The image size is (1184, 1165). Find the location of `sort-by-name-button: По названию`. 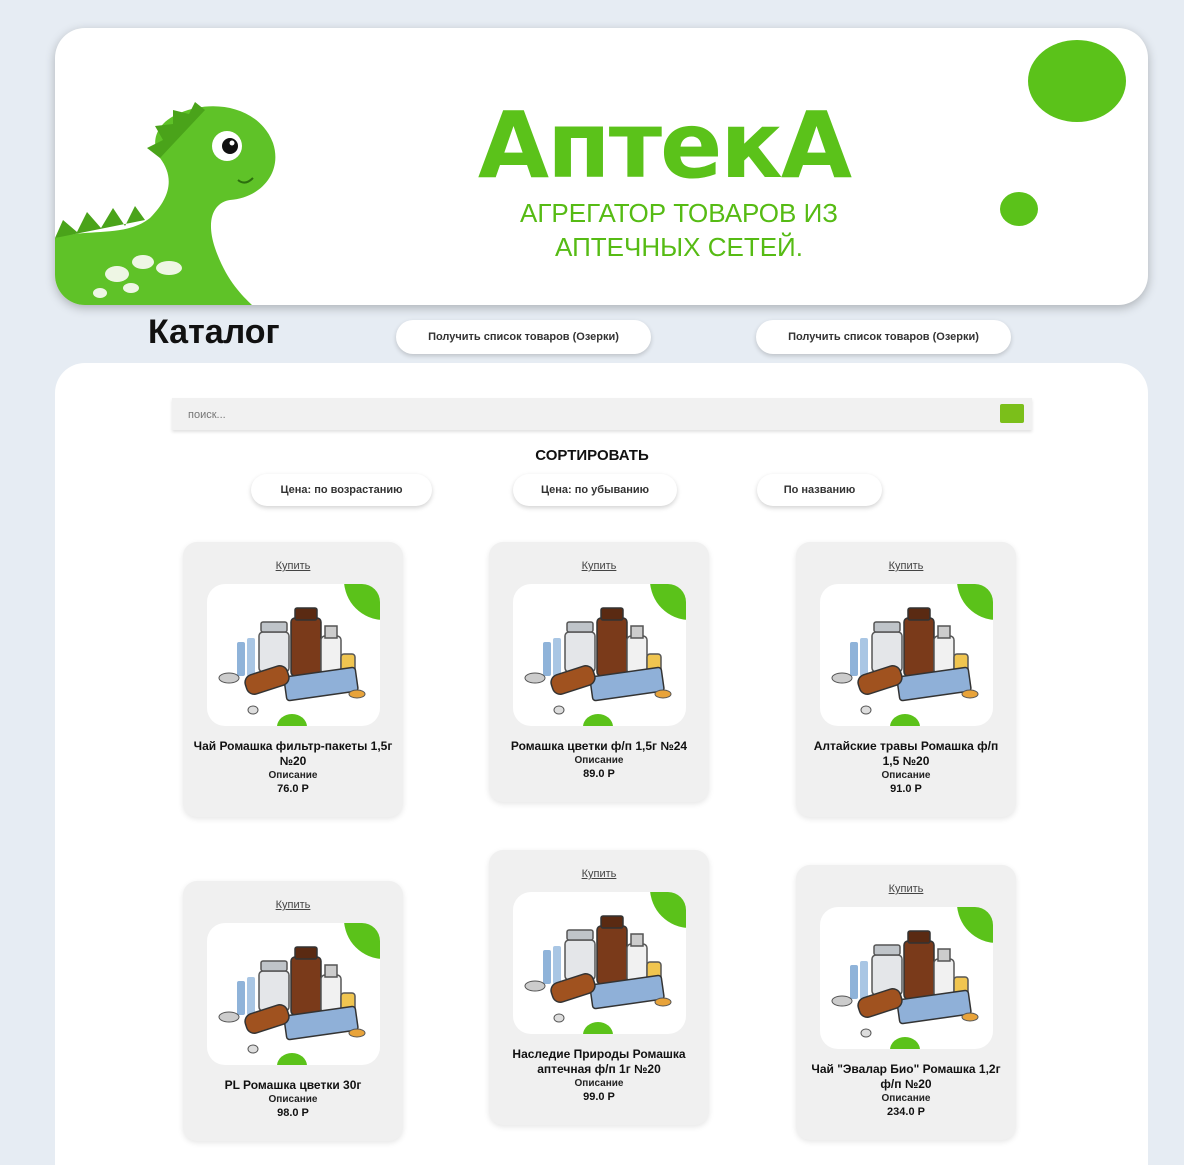

sort-by-name-button: По названию is located at coordinates (819, 490).